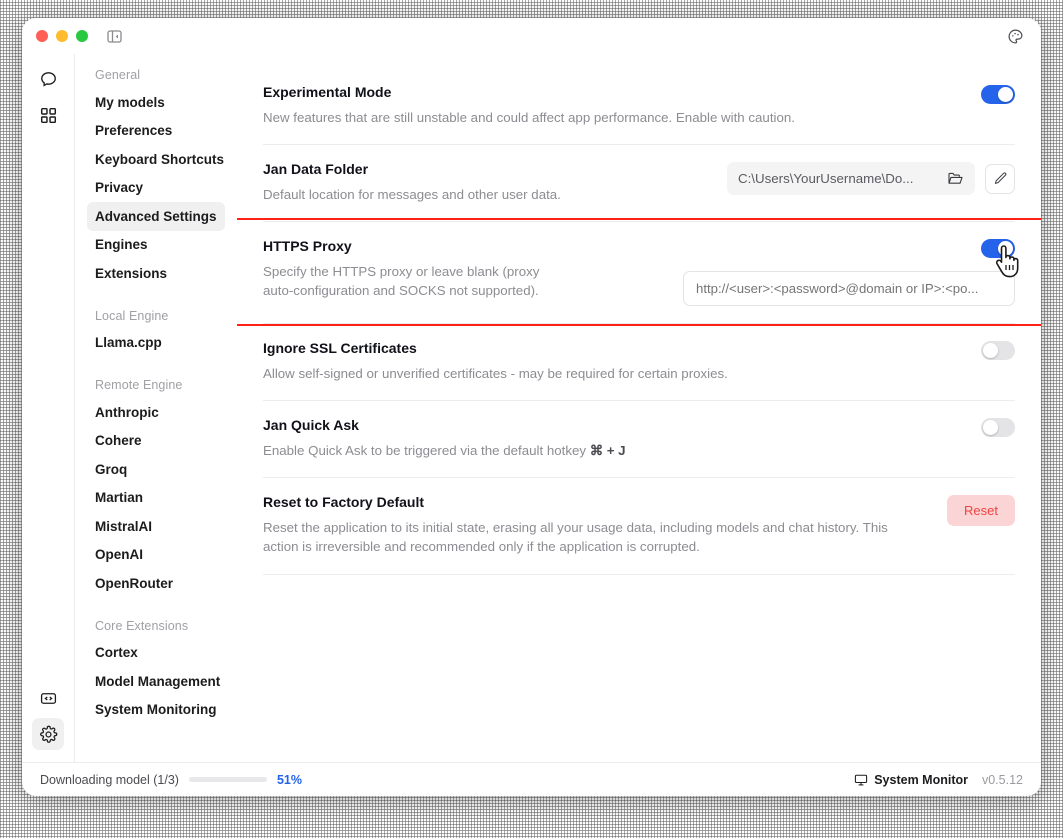  I want to click on https-proxy-toggle, so click(998, 249).